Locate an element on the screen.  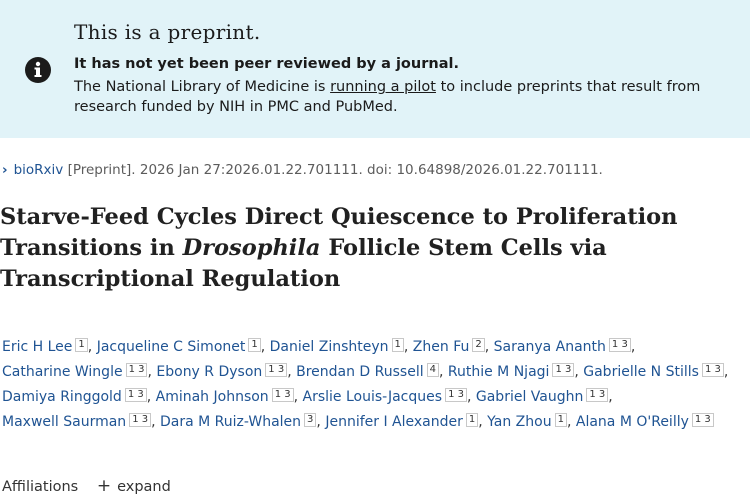
journal-link: bioRxiv is located at coordinates (39, 170).